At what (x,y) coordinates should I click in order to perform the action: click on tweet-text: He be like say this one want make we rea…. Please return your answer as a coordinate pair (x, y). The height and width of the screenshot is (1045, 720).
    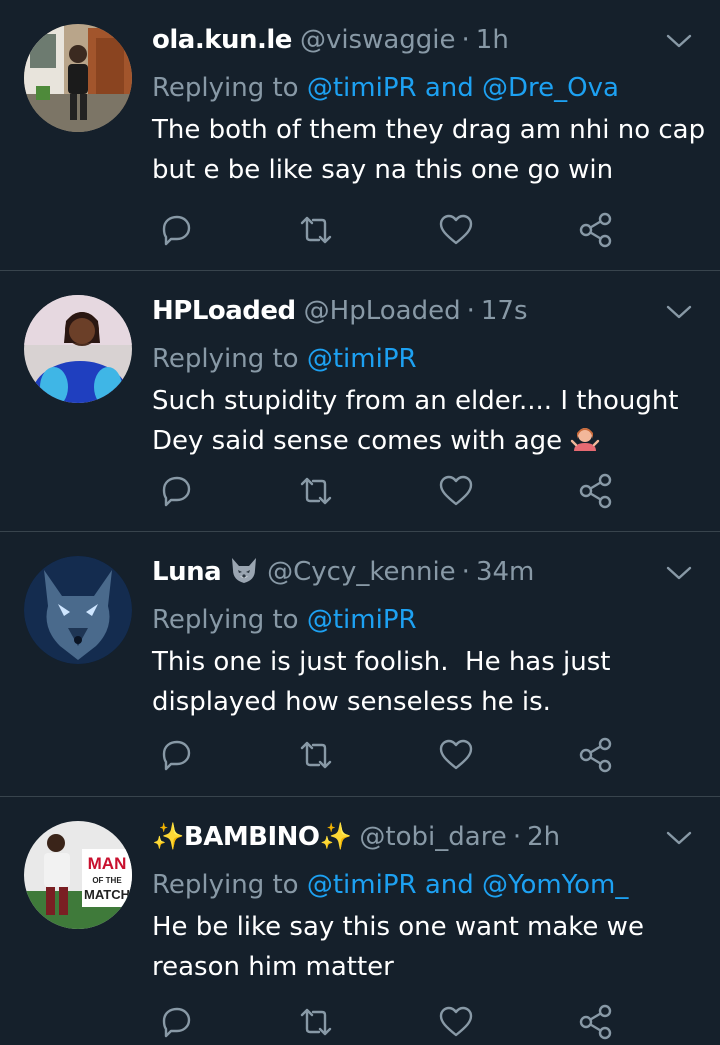
    Looking at the image, I should click on (421, 947).